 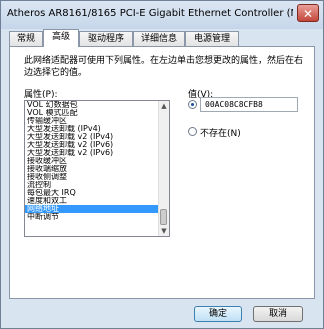 I want to click on scroll-down-icon: ▼, so click(x=164, y=231).